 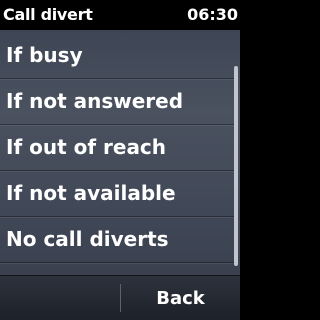 I want to click on left-softkey, so click(x=60, y=298).